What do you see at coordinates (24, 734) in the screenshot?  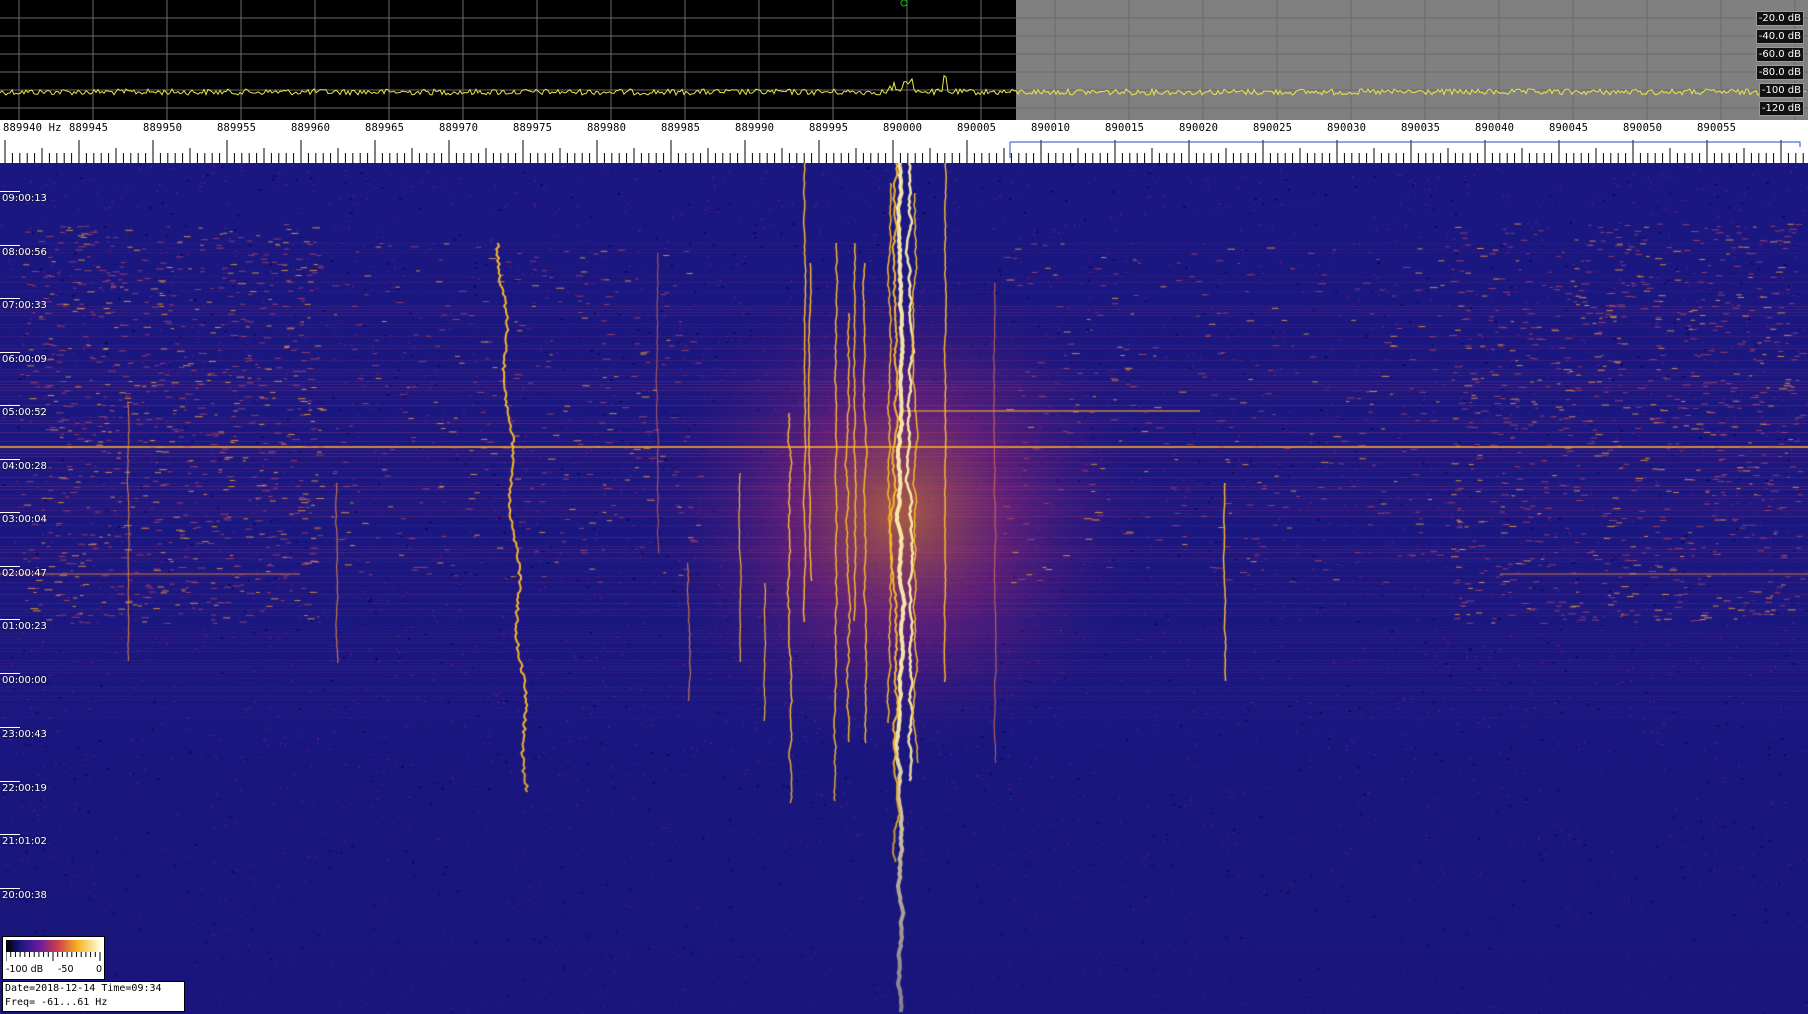 I see `time-label: 23:00:43` at bounding box center [24, 734].